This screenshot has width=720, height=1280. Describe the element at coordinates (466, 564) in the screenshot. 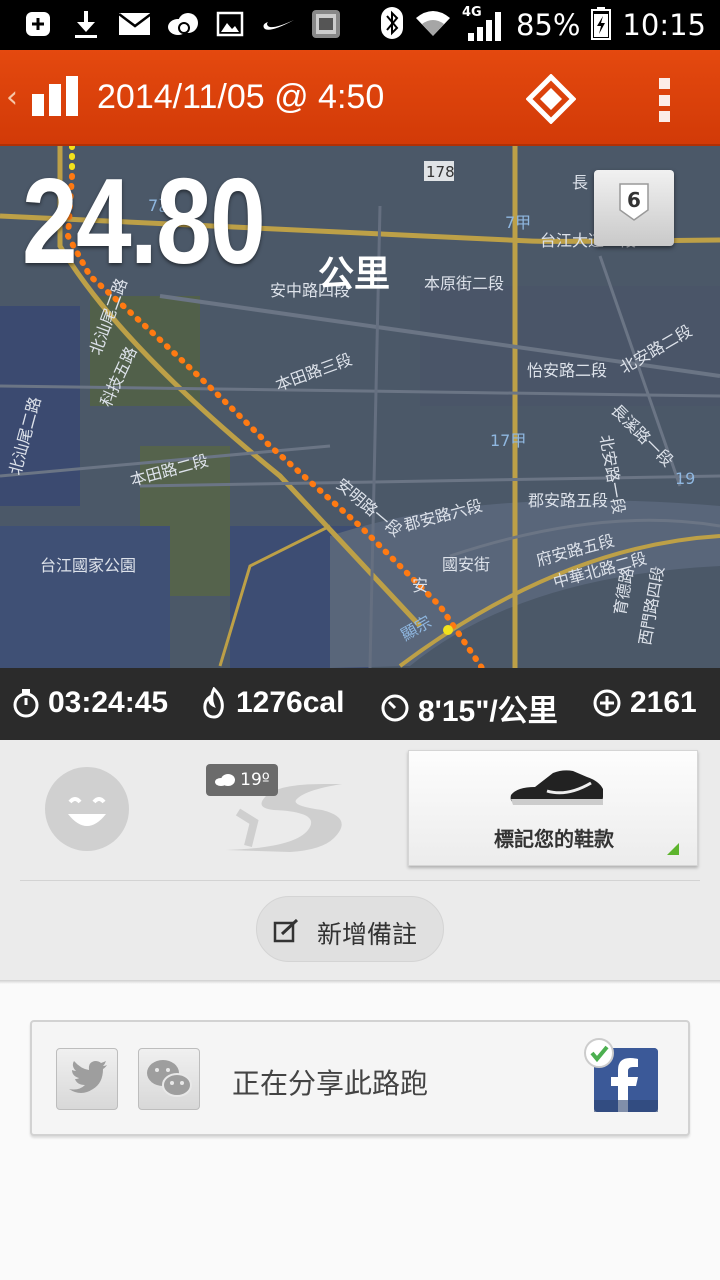

I see `map-label-guoan: 國安街` at that location.